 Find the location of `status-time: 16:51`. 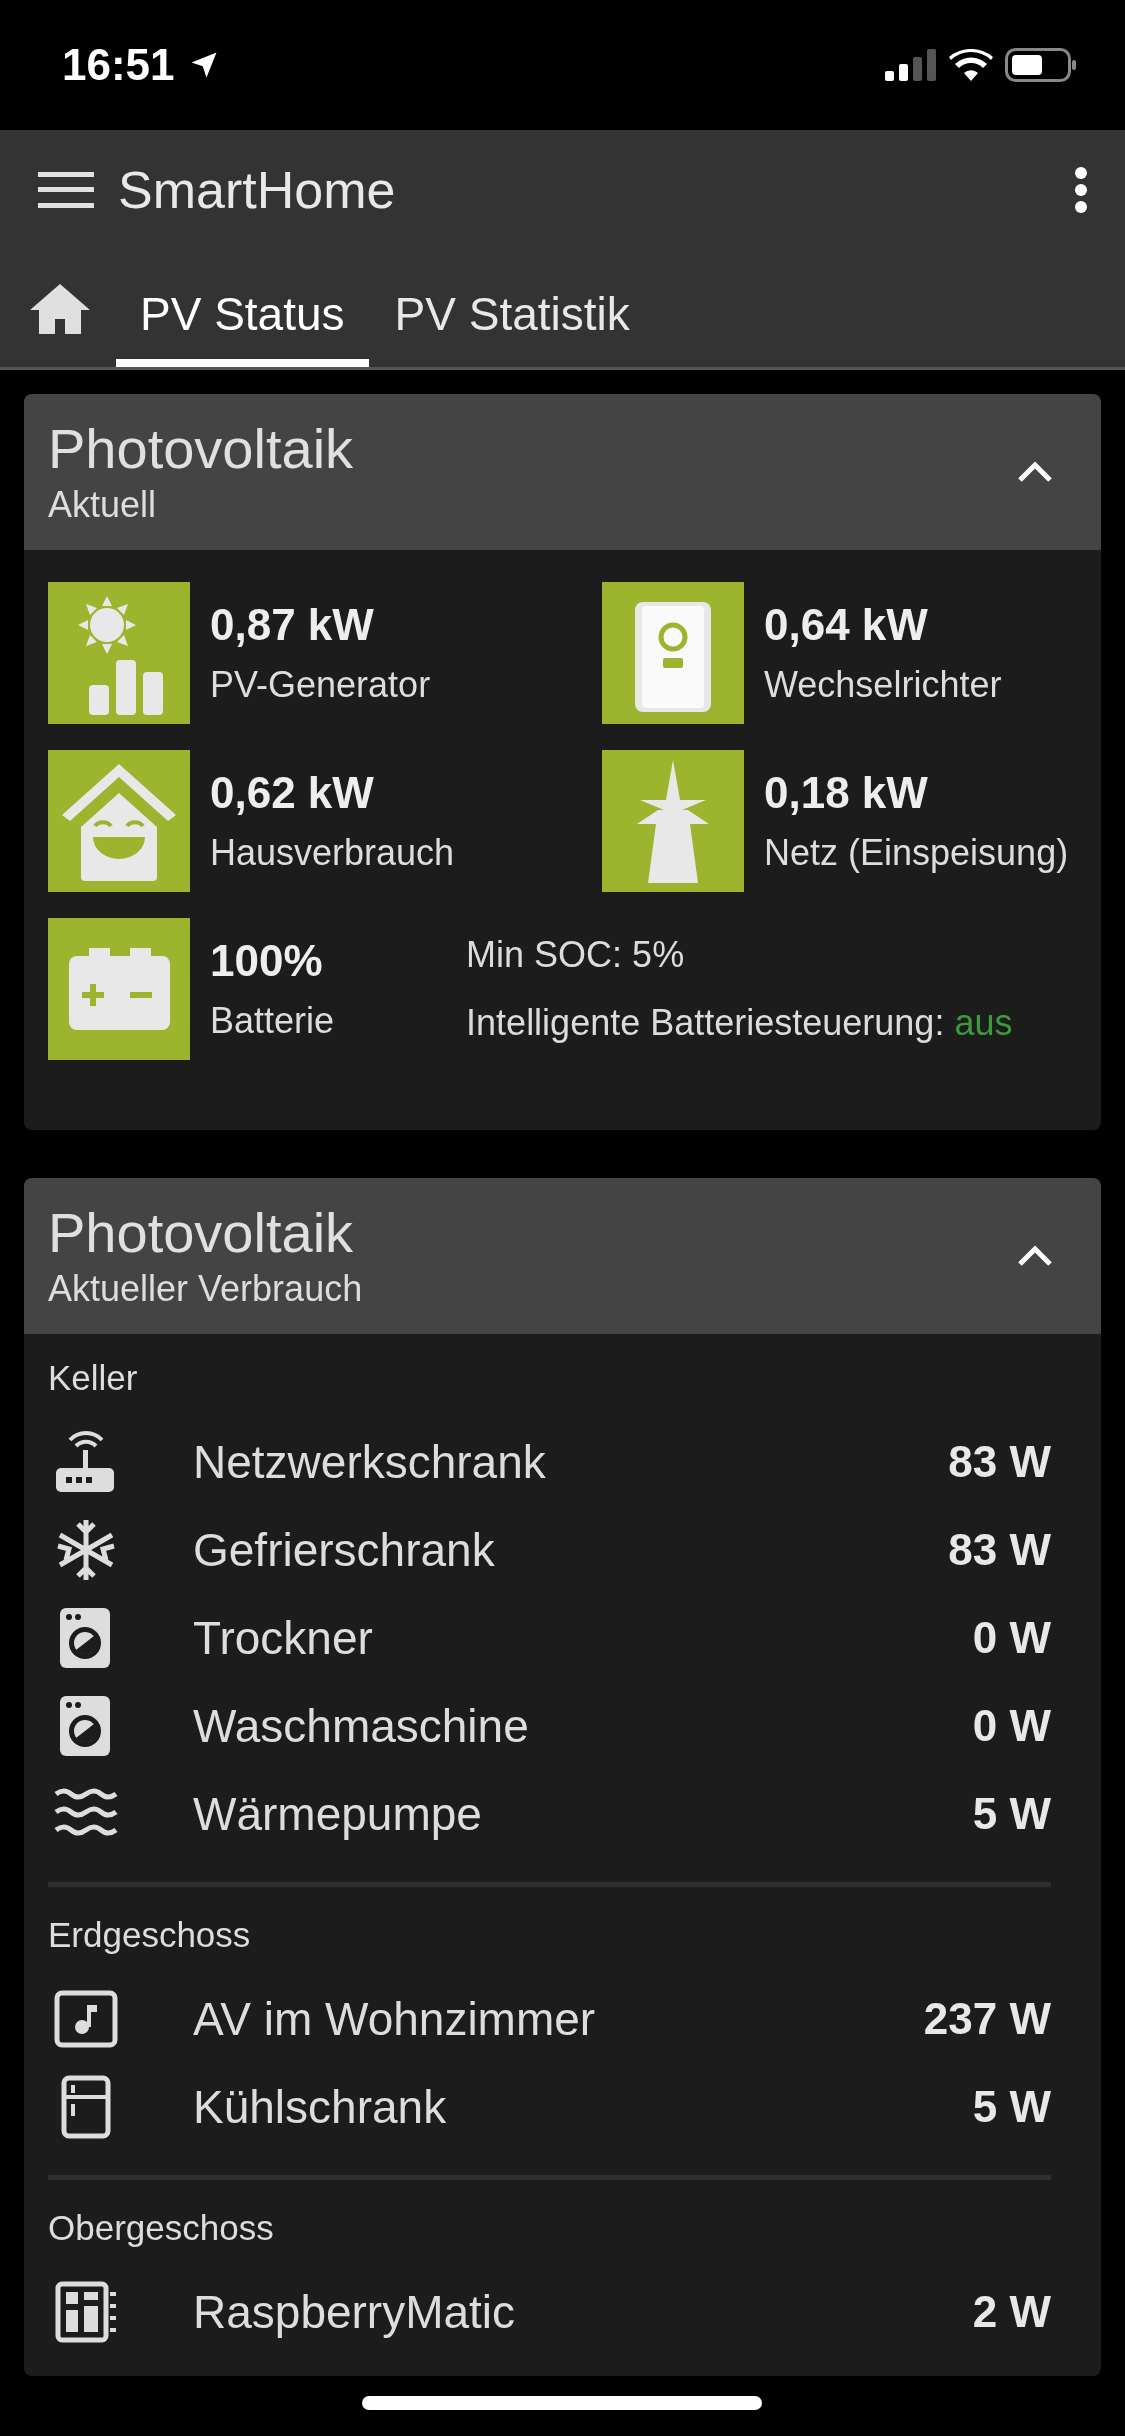

status-time: 16:51 is located at coordinates (118, 65).